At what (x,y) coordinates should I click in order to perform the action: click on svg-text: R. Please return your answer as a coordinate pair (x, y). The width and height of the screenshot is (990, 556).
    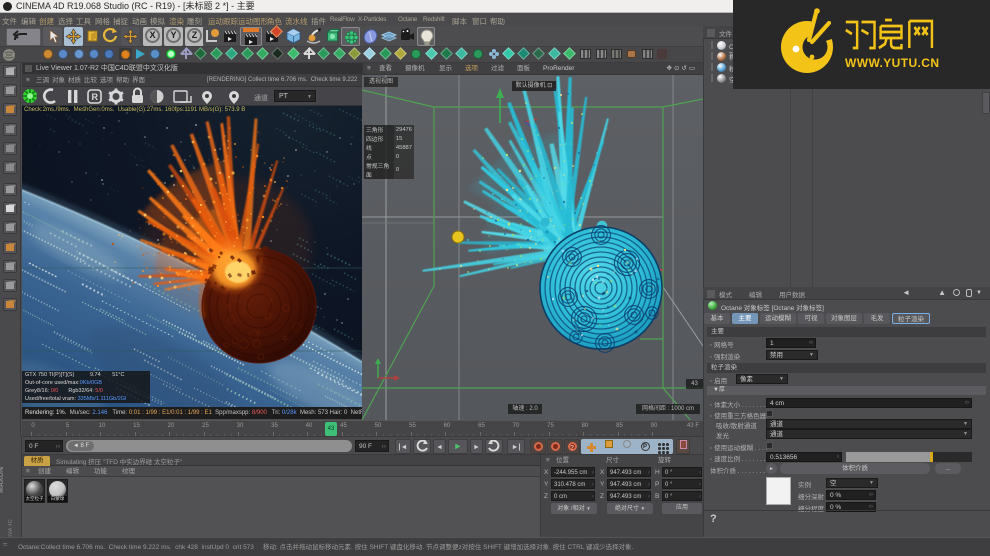
    Looking at the image, I should click on (95, 97).